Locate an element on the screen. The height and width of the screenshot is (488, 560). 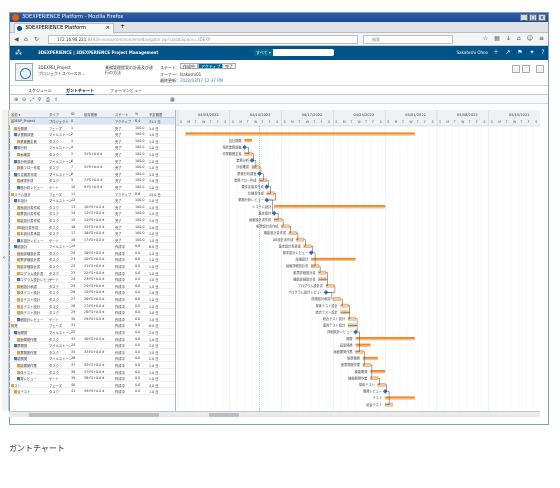
table-row: 業務分析調査 マイルストーン 6 完了 100.0 1.0 日 is located at coordinates (92, 161).